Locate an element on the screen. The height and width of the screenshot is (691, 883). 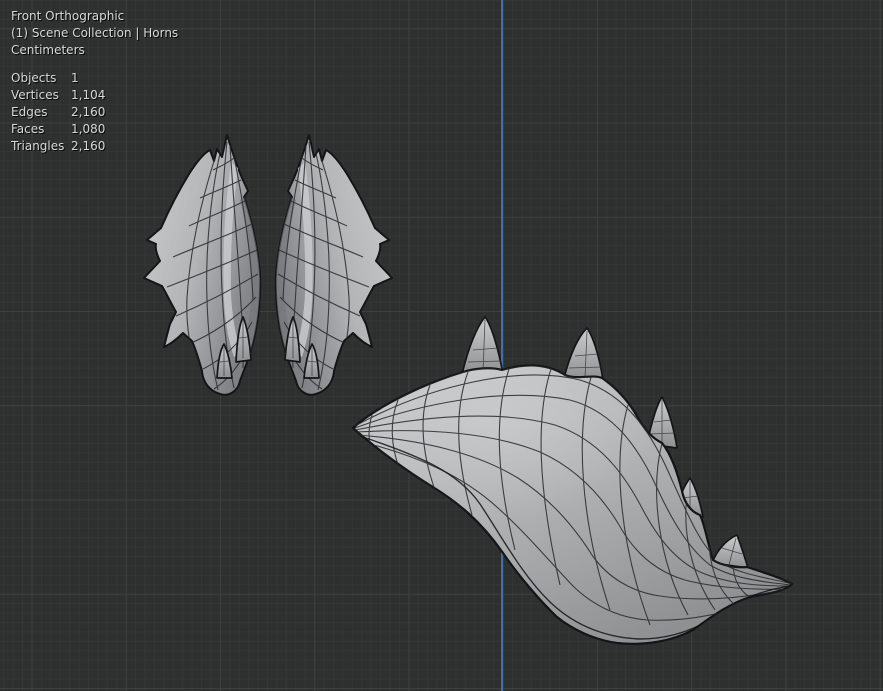
stat-row-triangles: Triangles 2,160 is located at coordinates (94, 146).